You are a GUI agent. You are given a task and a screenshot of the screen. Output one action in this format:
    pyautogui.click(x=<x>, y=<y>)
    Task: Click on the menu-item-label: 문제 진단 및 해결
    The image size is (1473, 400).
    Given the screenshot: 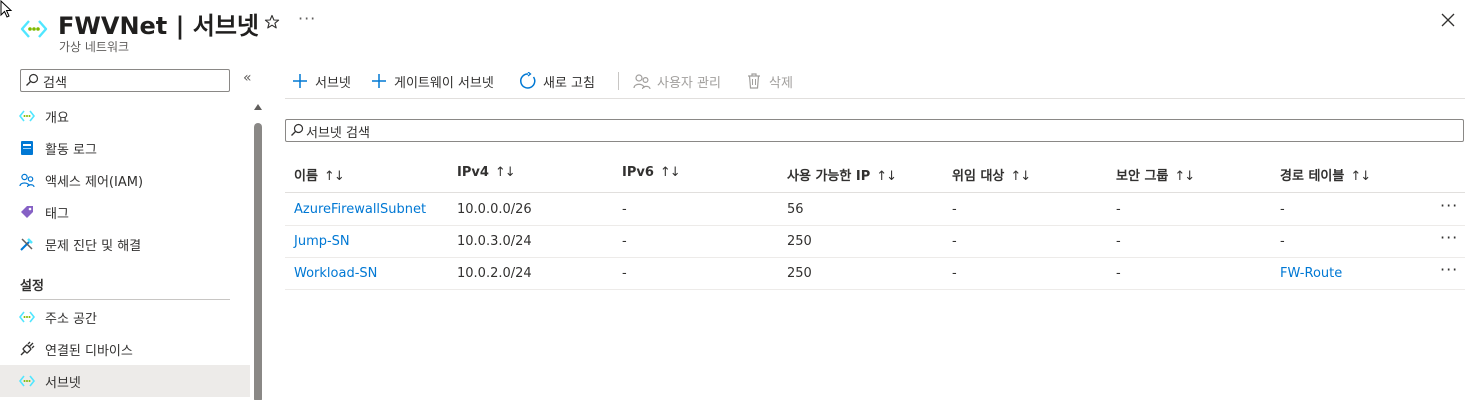 What is the action you would take?
    pyautogui.click(x=93, y=246)
    